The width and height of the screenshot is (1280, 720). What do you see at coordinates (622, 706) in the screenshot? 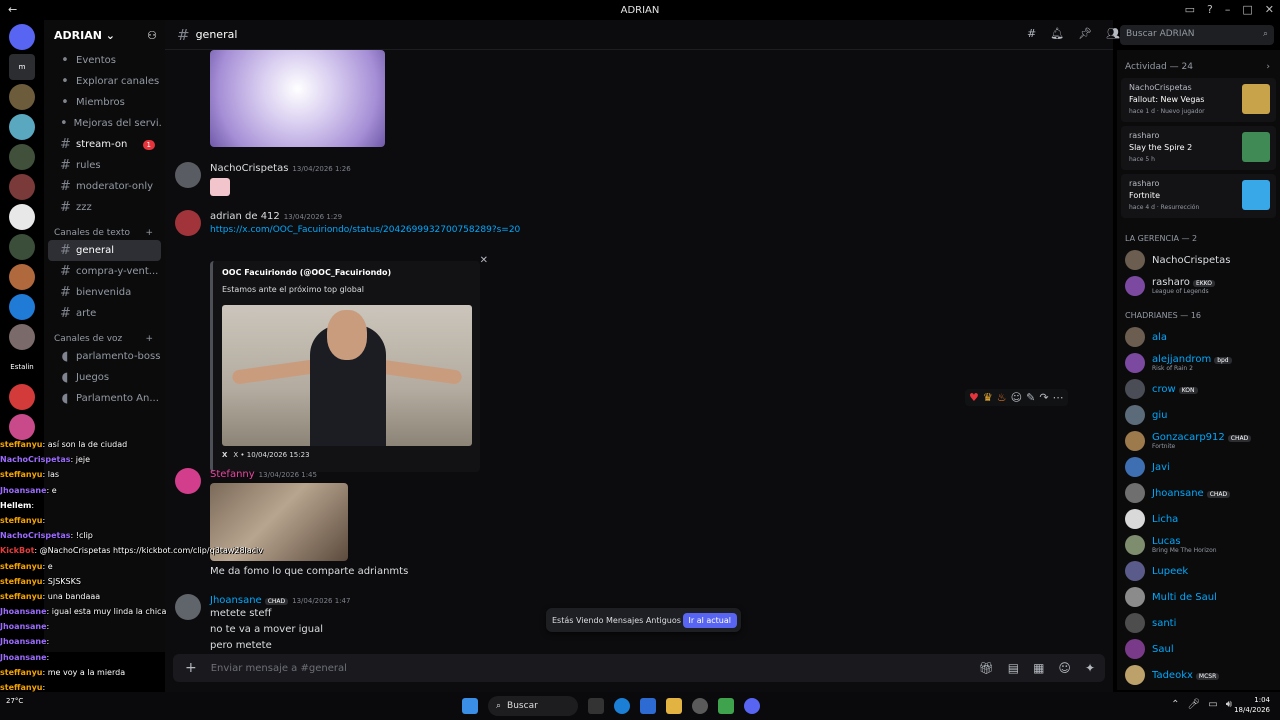
I see `edge-icon` at bounding box center [622, 706].